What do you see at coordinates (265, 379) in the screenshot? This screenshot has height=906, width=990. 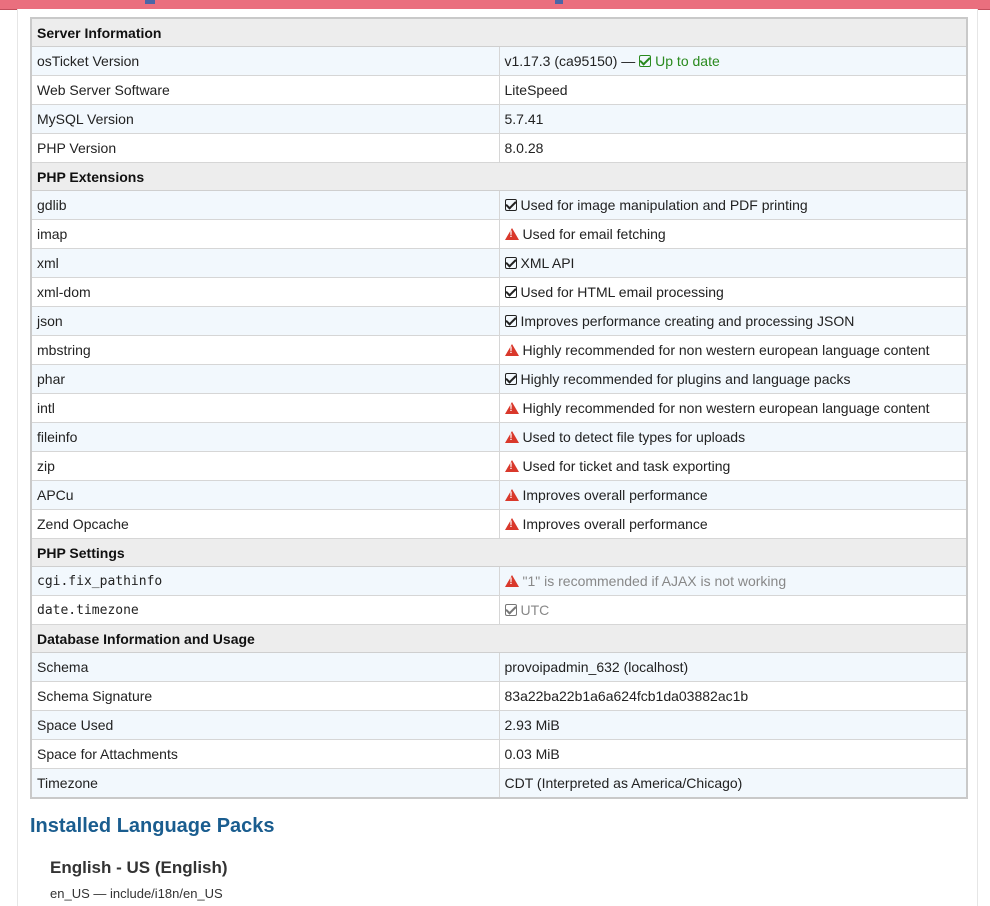 I see `row-key: phar` at bounding box center [265, 379].